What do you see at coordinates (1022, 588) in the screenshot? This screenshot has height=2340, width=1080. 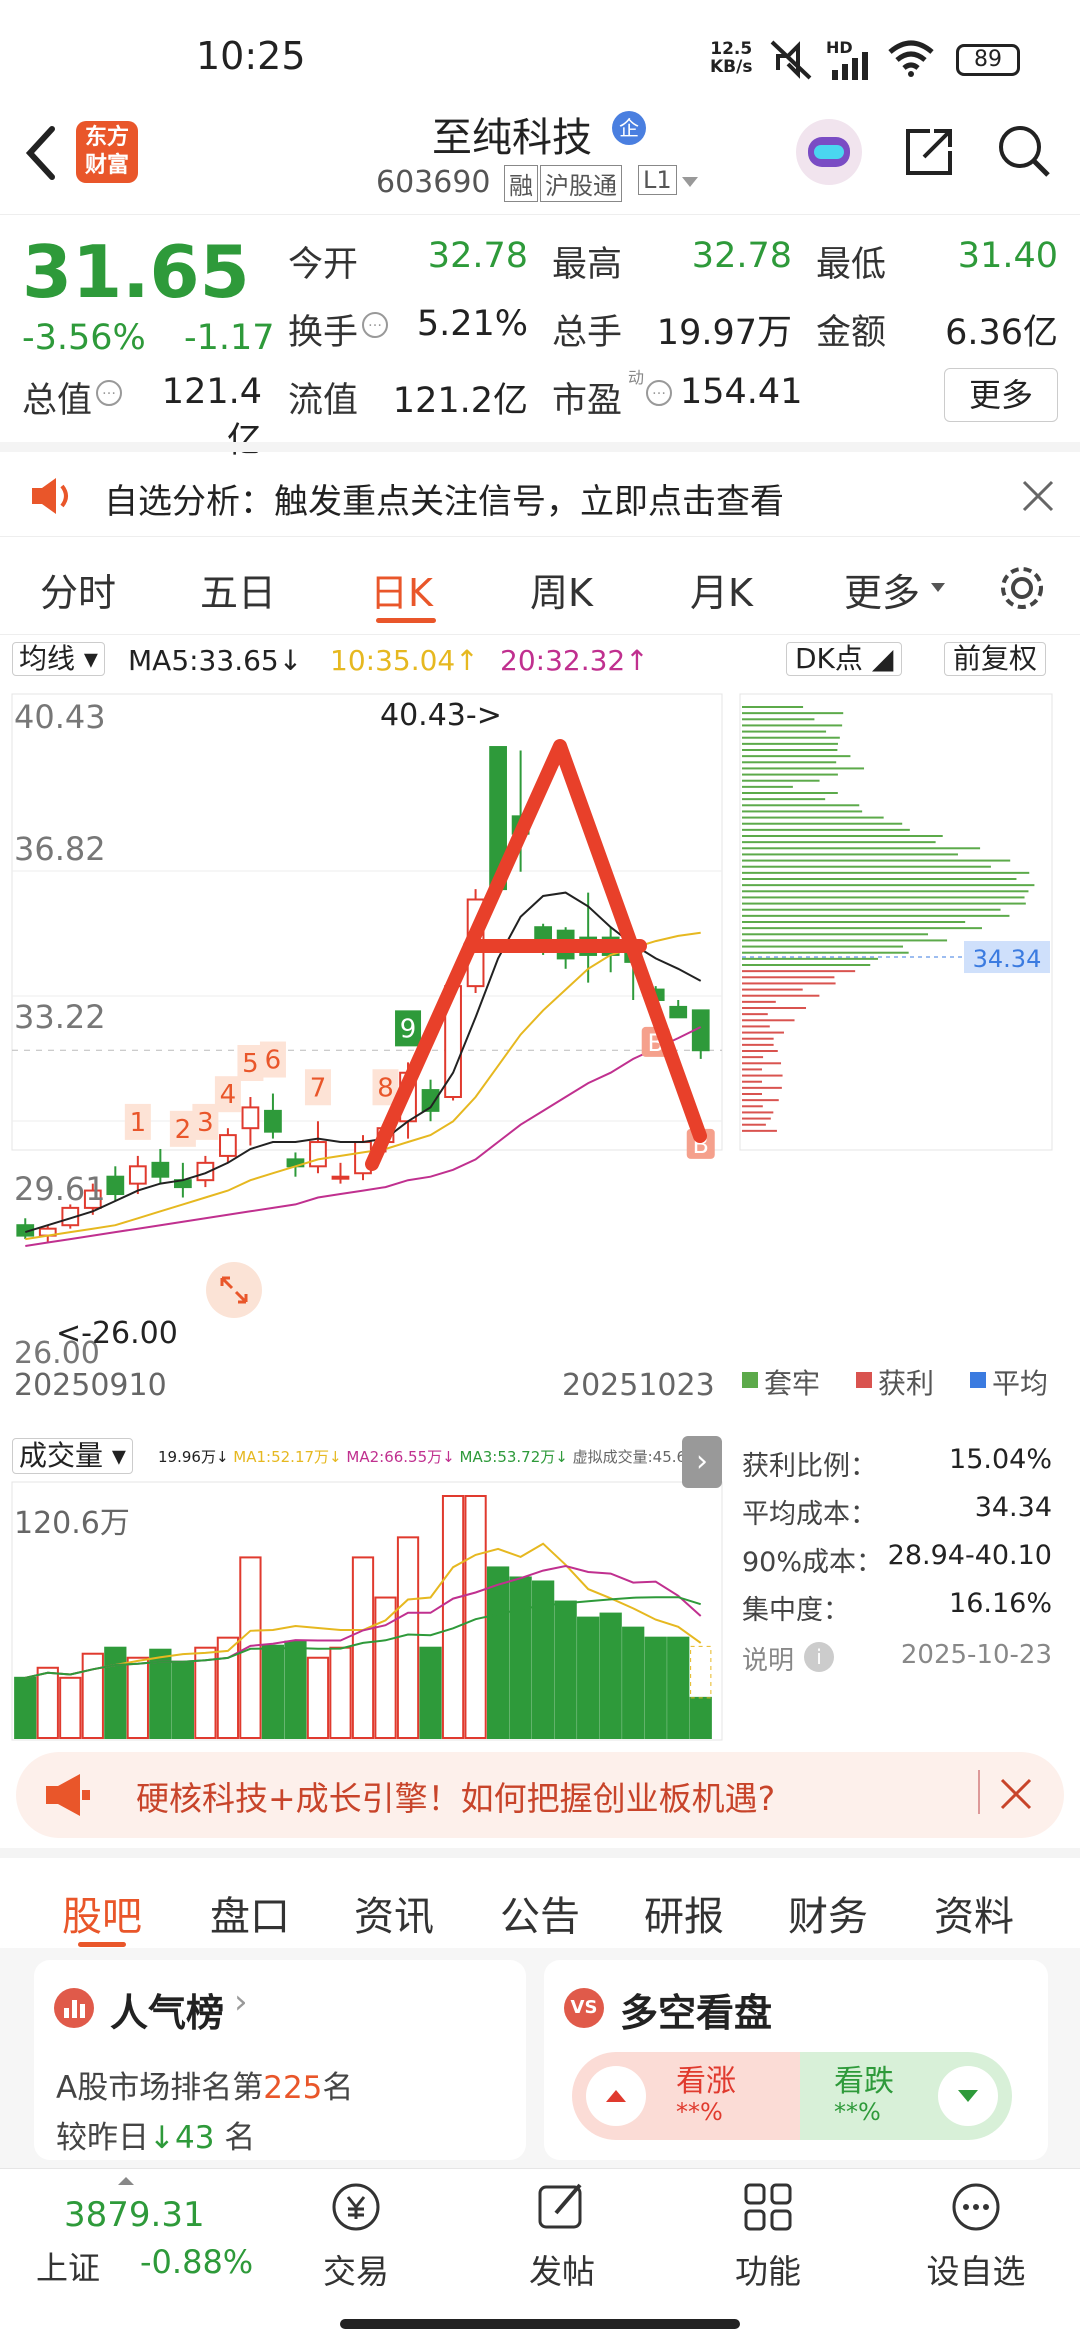 I see `gear-icon` at bounding box center [1022, 588].